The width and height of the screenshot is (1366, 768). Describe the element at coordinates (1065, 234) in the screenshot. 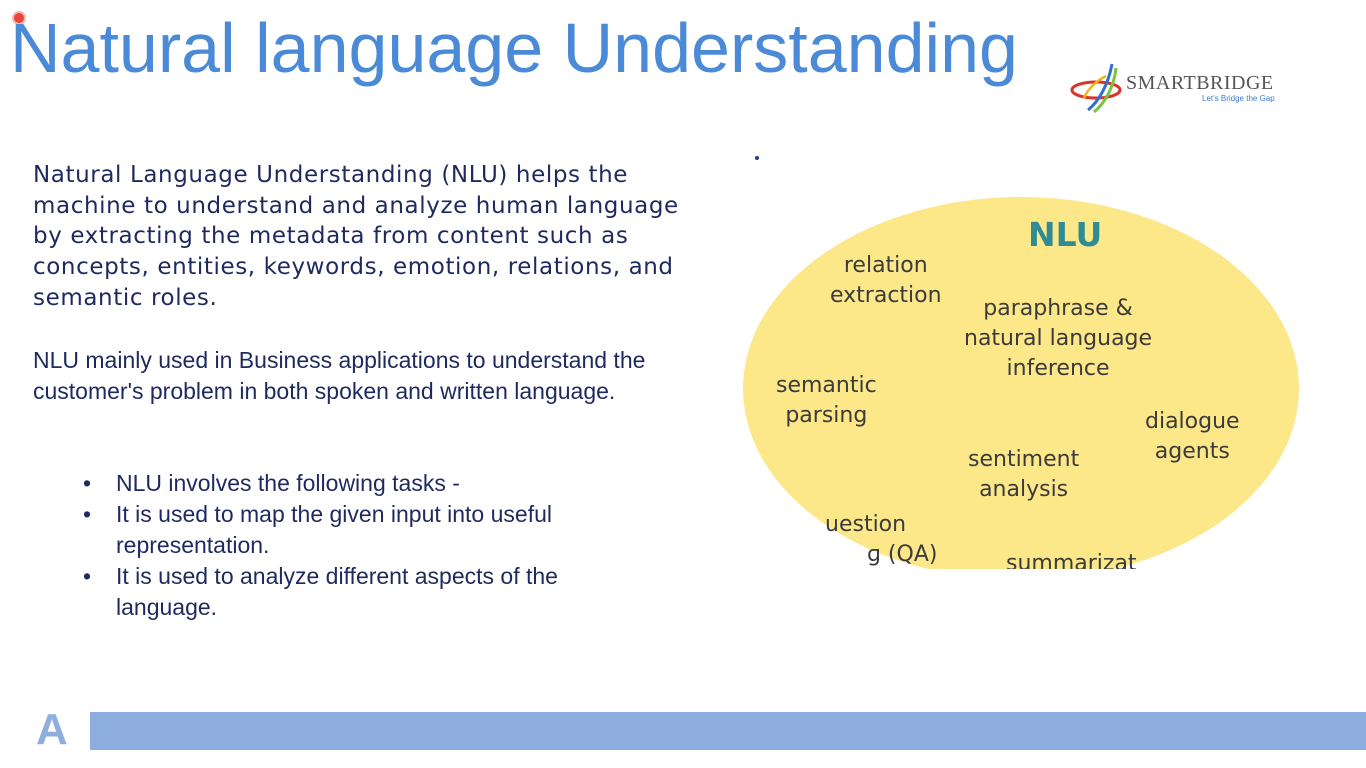

I see `nlu-diagram-title: NLU` at that location.